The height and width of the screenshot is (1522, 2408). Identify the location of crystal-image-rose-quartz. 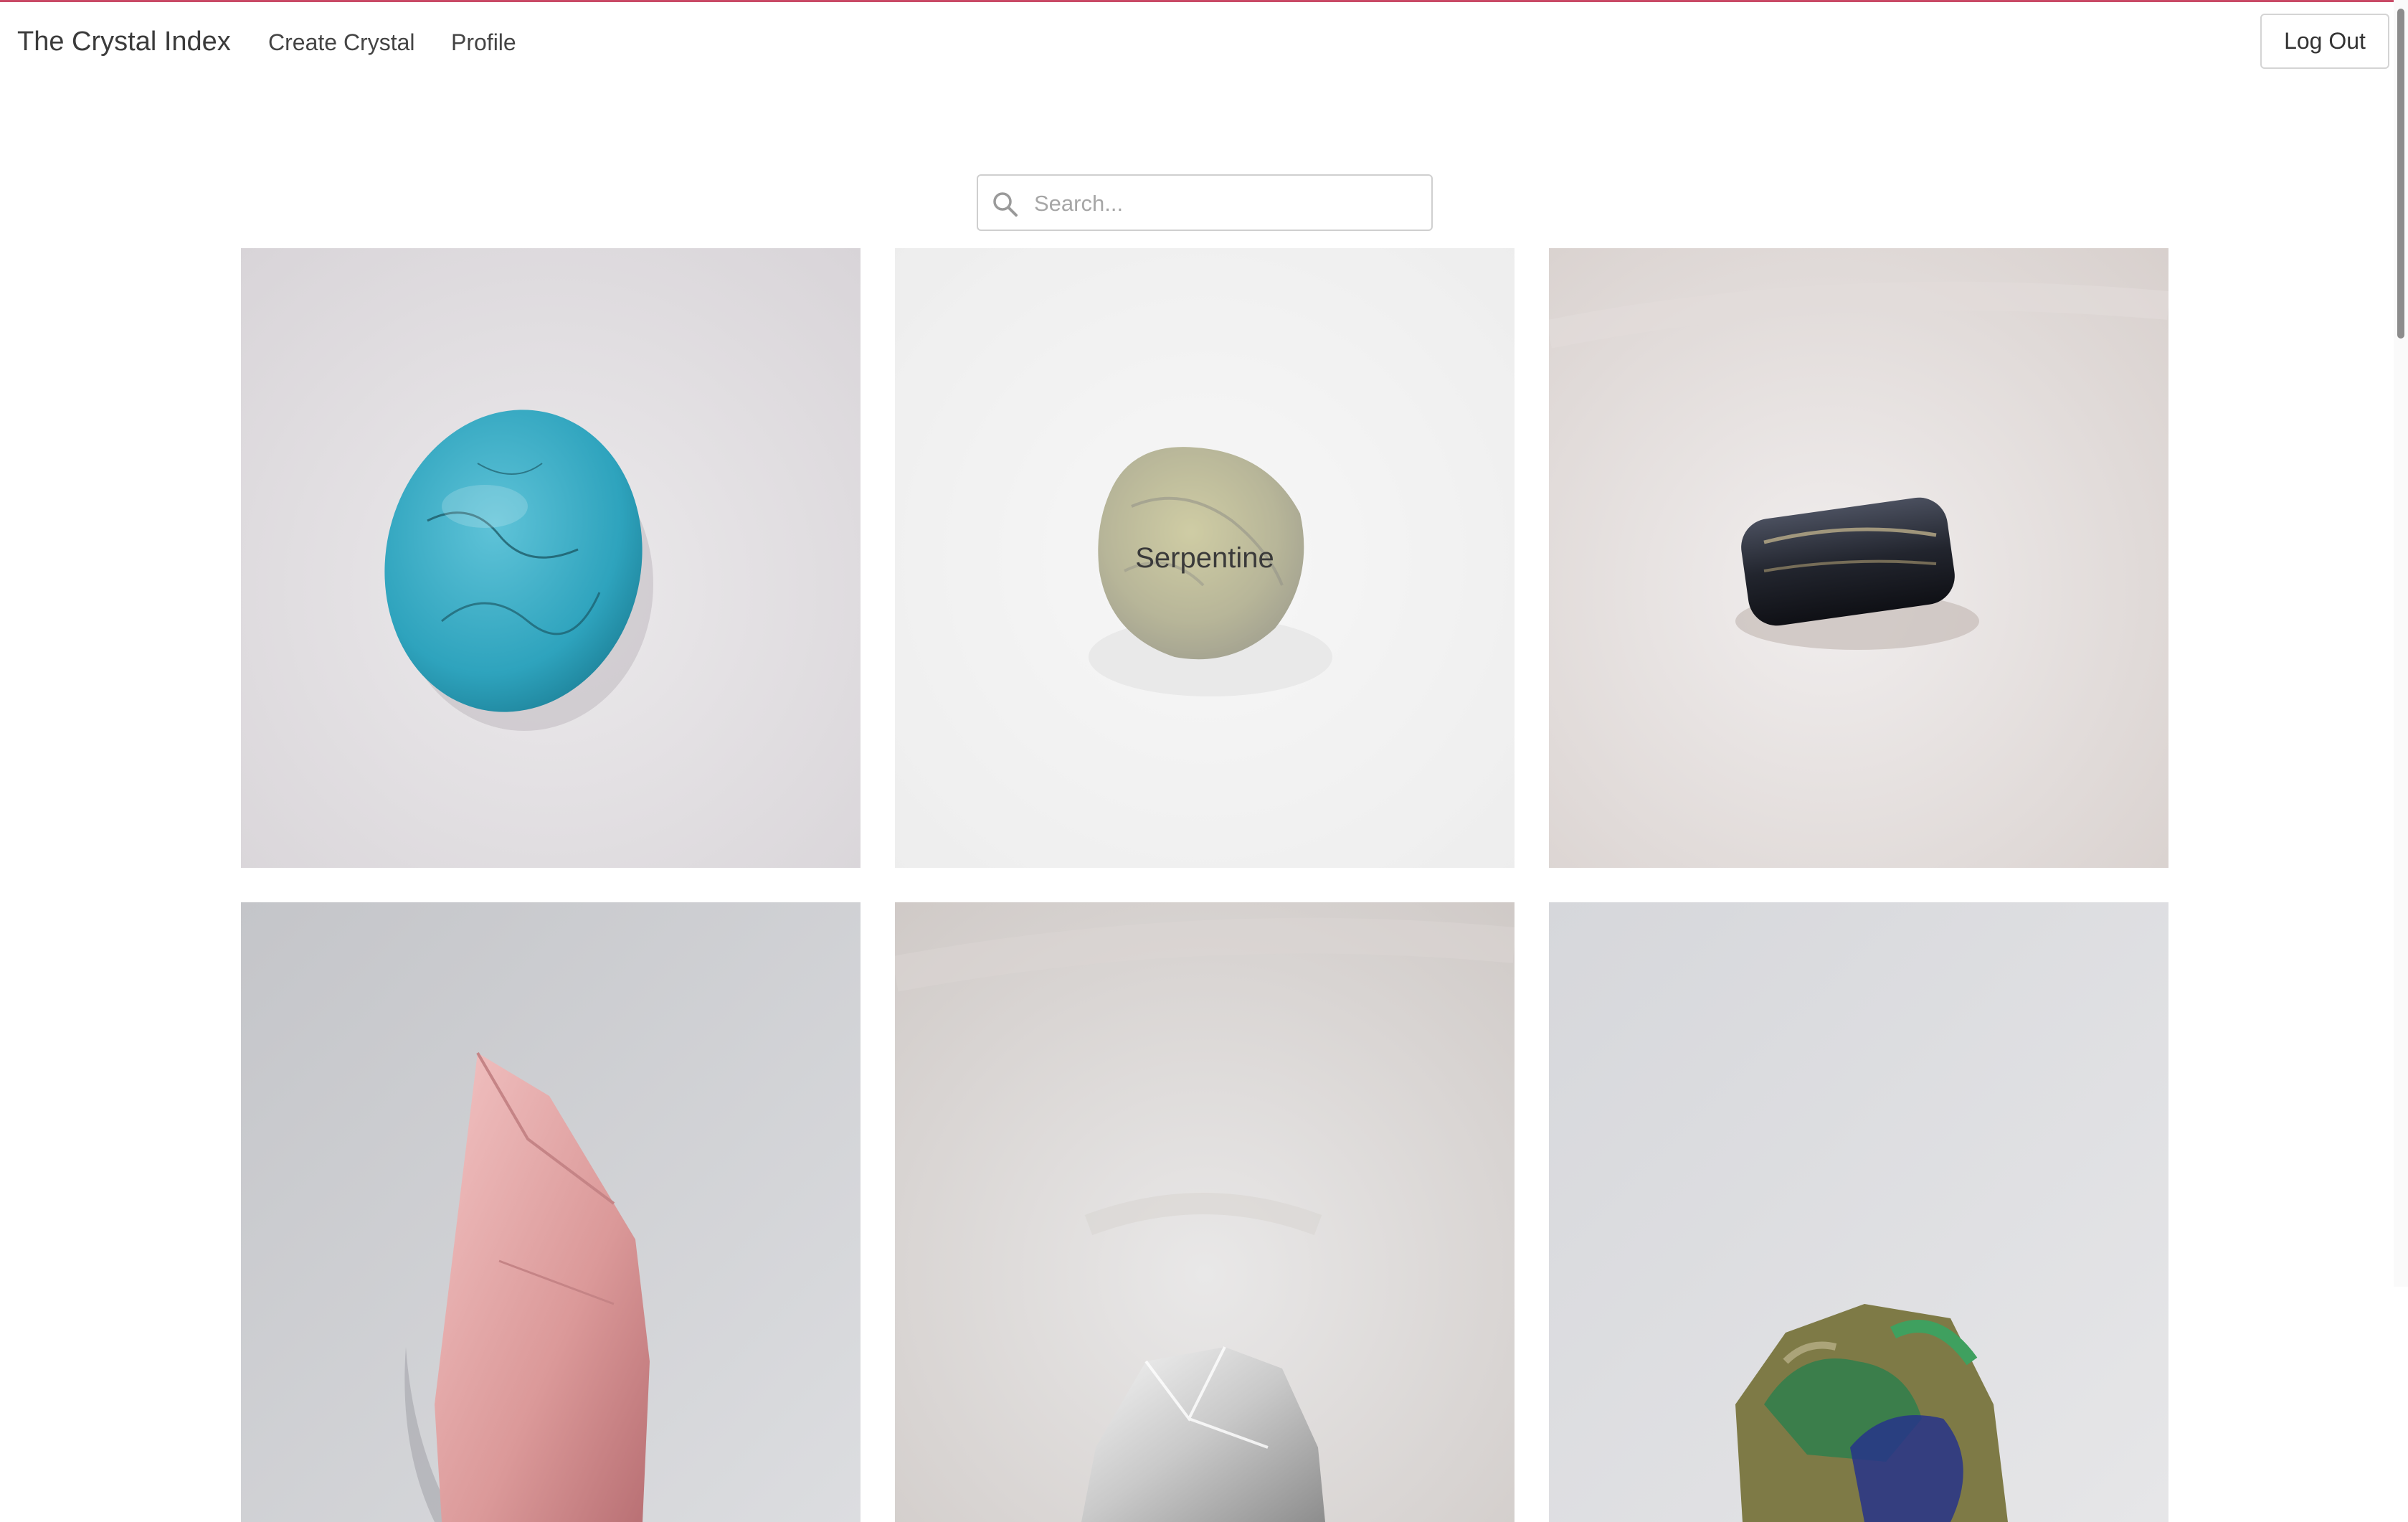
(551, 1212).